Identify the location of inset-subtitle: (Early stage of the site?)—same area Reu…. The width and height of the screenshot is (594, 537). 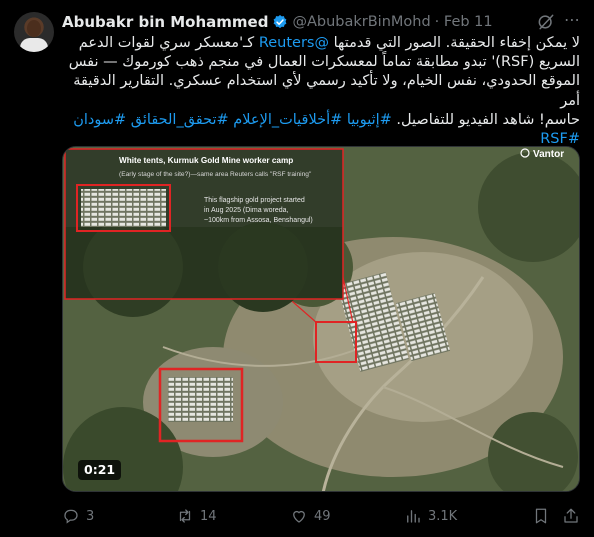
(215, 174).